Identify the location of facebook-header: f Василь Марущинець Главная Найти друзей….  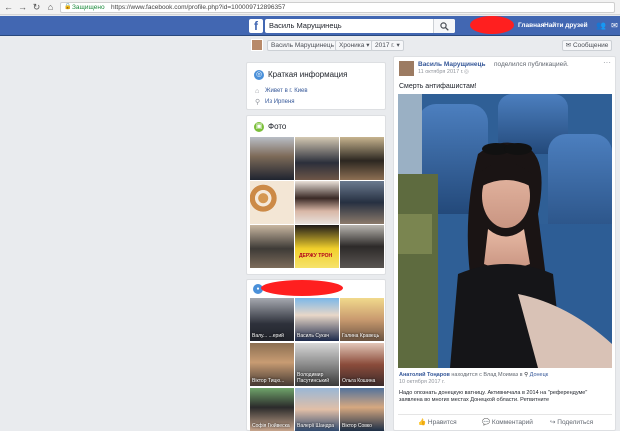
(310, 26).